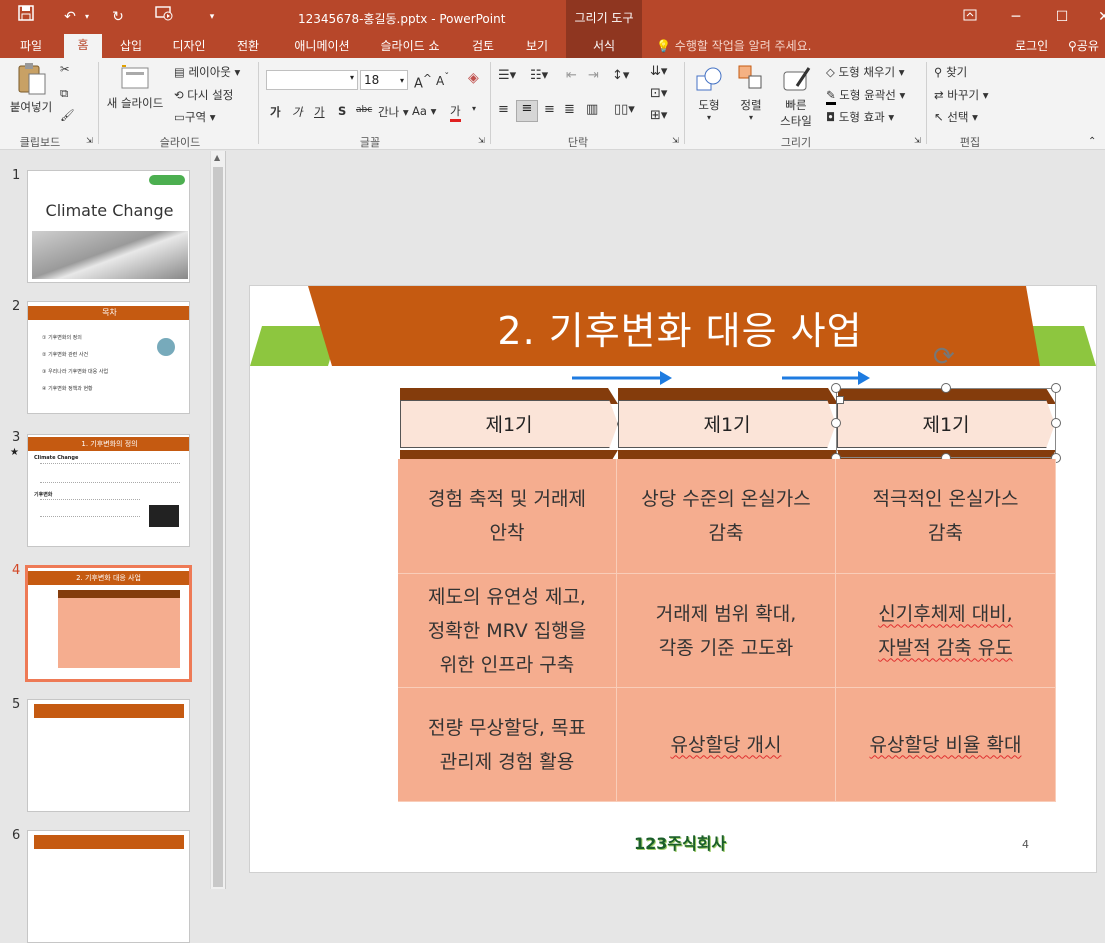 The width and height of the screenshot is (1105, 943). Describe the element at coordinates (860, 117) in the screenshot. I see `shape-effects-button: ◘ 도형 효과 ▾` at that location.